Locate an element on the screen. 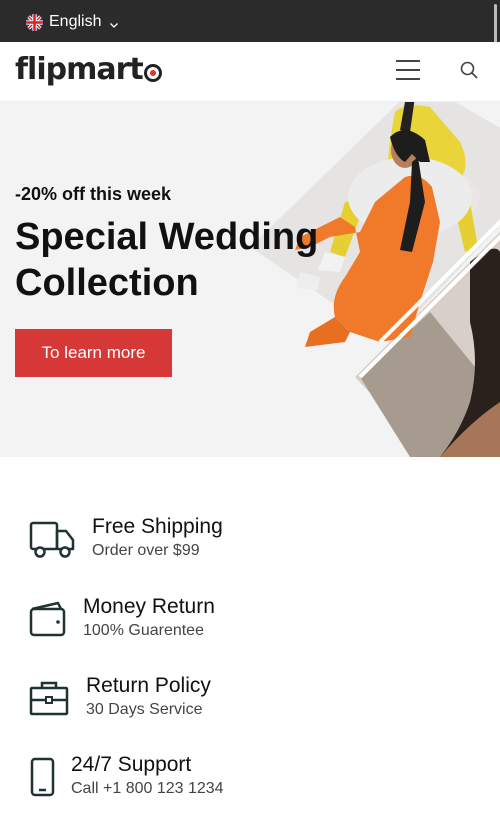 This screenshot has height=840, width=500. feature-support: 24/7 Support Call +1 800 123 1234 is located at coordinates (248, 783).